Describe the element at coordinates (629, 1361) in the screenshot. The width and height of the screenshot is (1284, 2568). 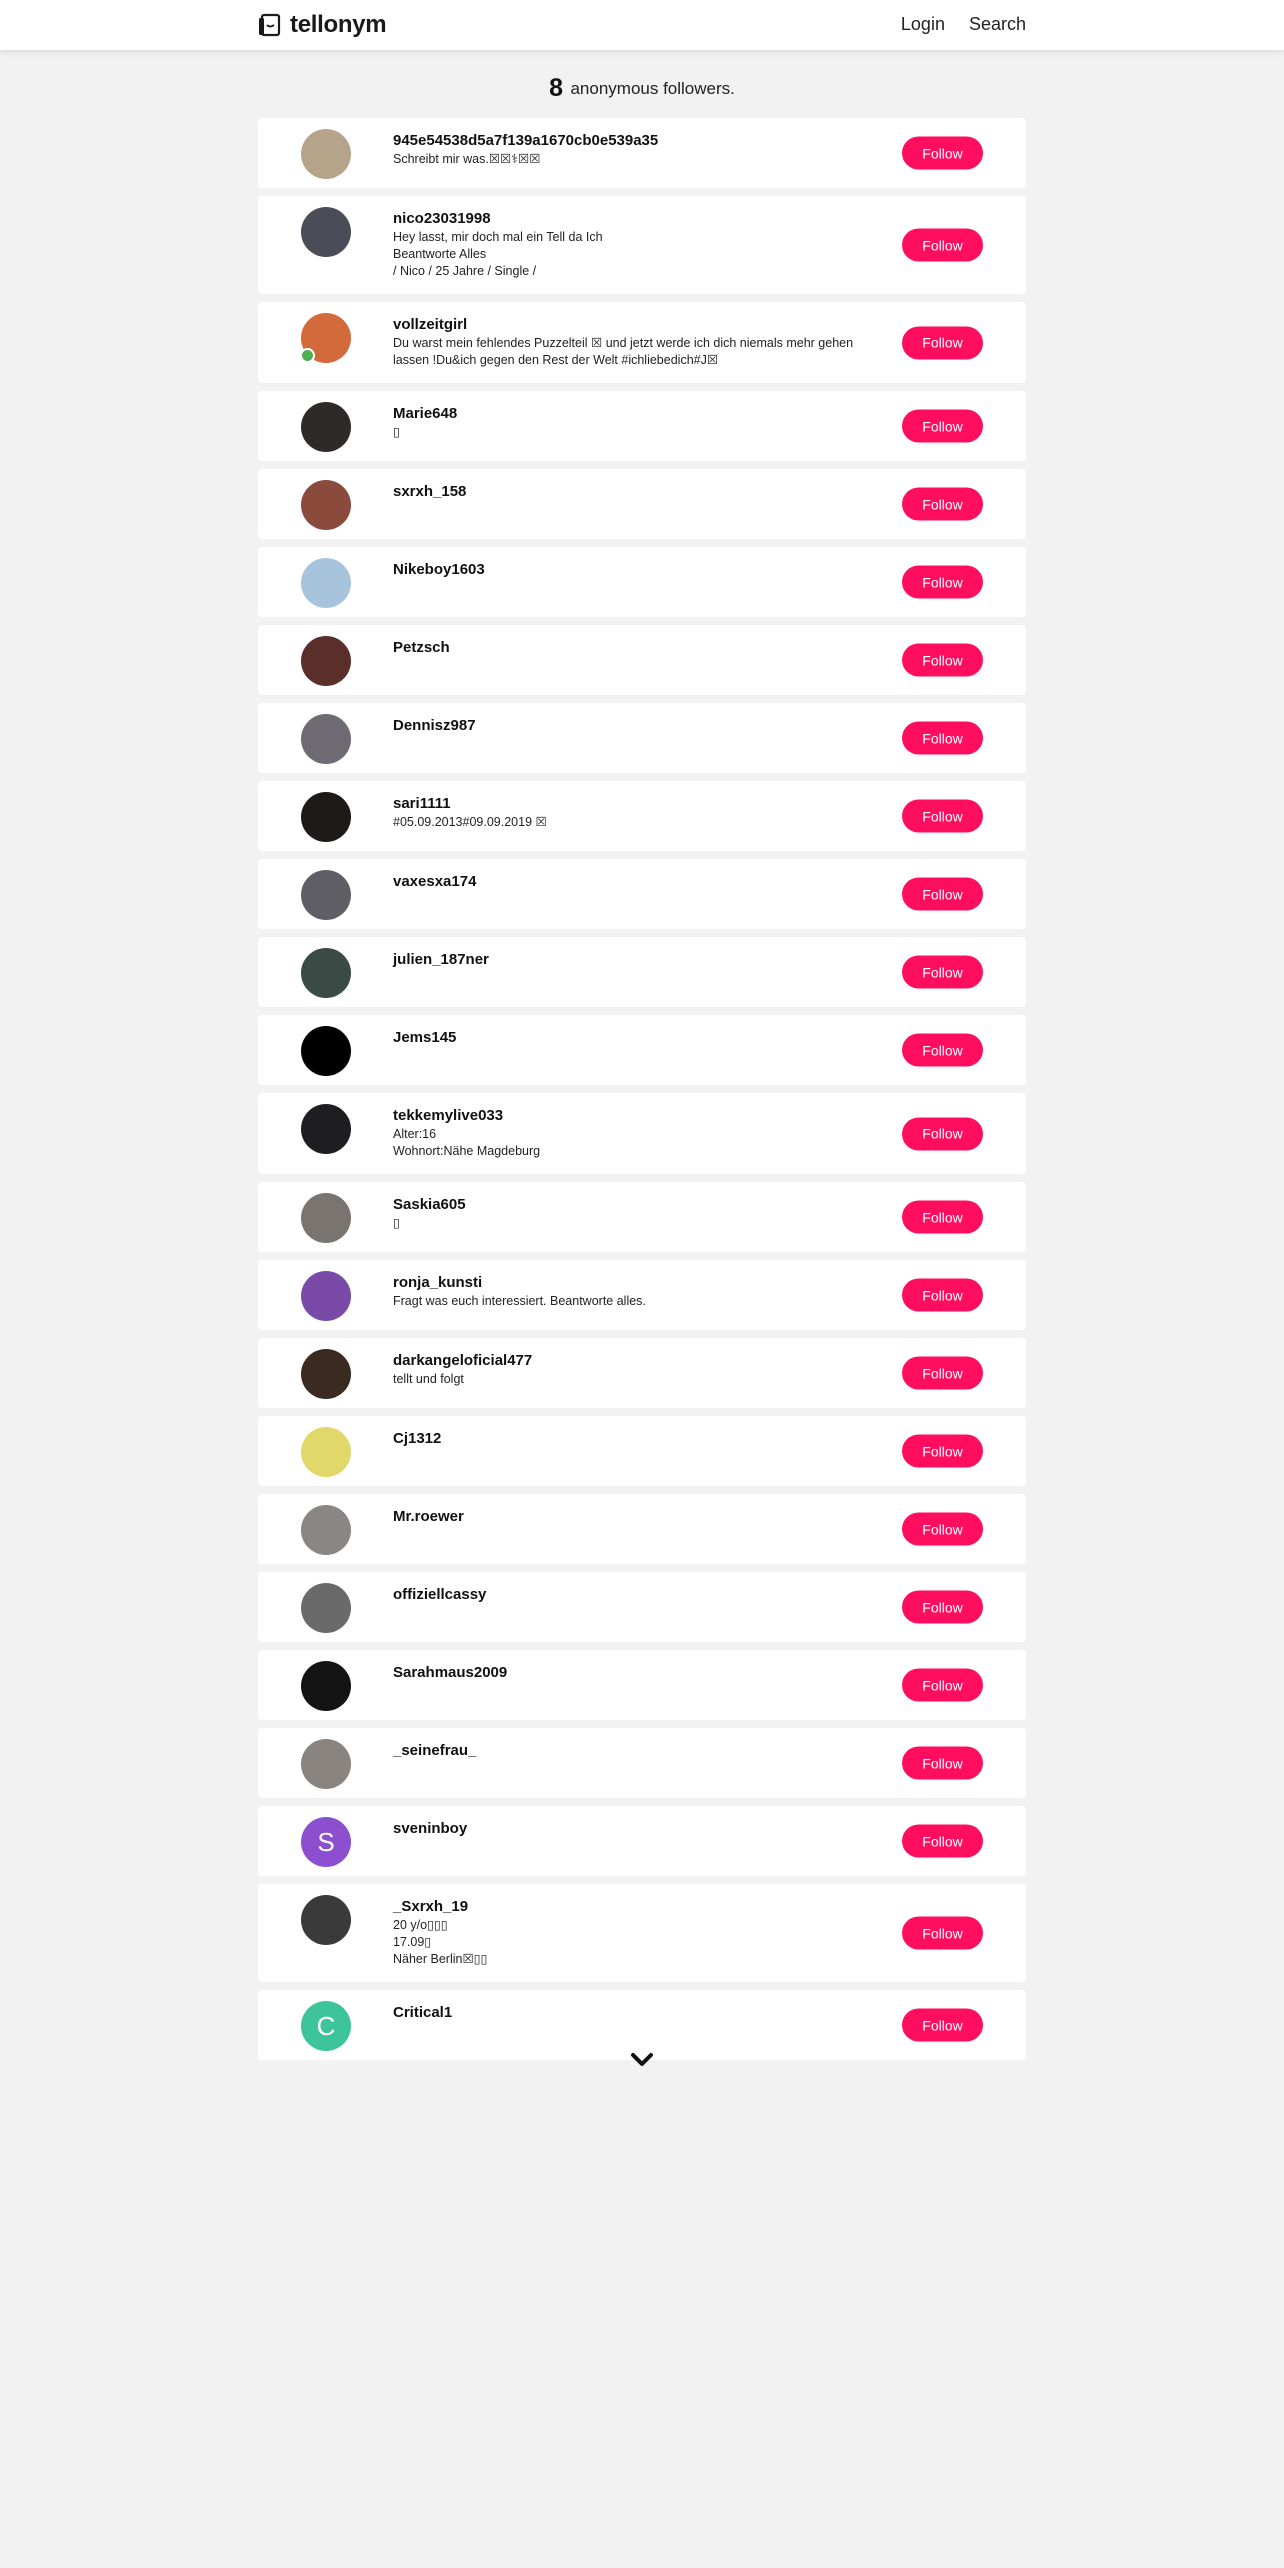
I see `username: darkangeloficial477` at that location.